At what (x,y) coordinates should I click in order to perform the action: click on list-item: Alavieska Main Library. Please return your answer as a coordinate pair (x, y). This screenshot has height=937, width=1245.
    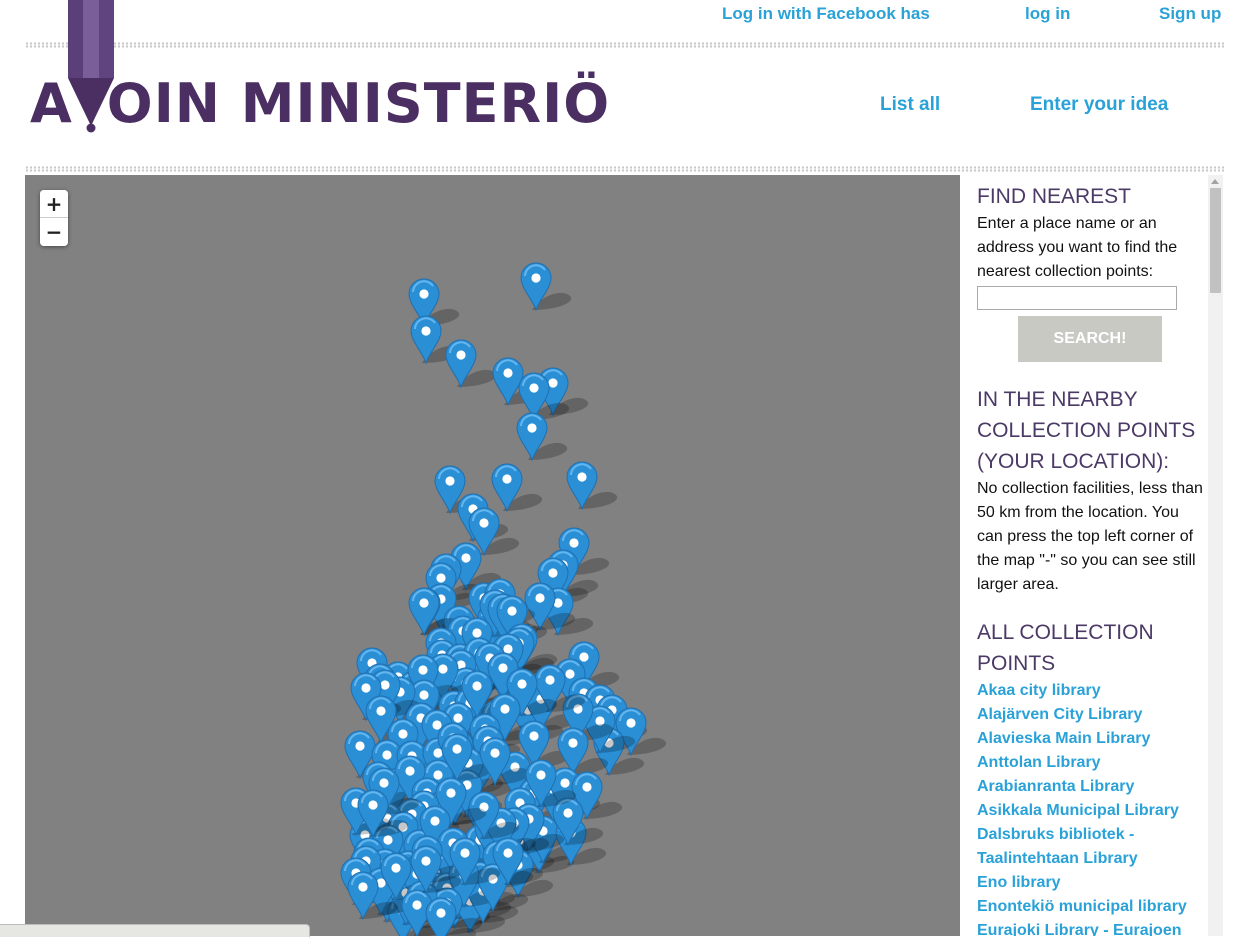
    Looking at the image, I should click on (1091, 739).